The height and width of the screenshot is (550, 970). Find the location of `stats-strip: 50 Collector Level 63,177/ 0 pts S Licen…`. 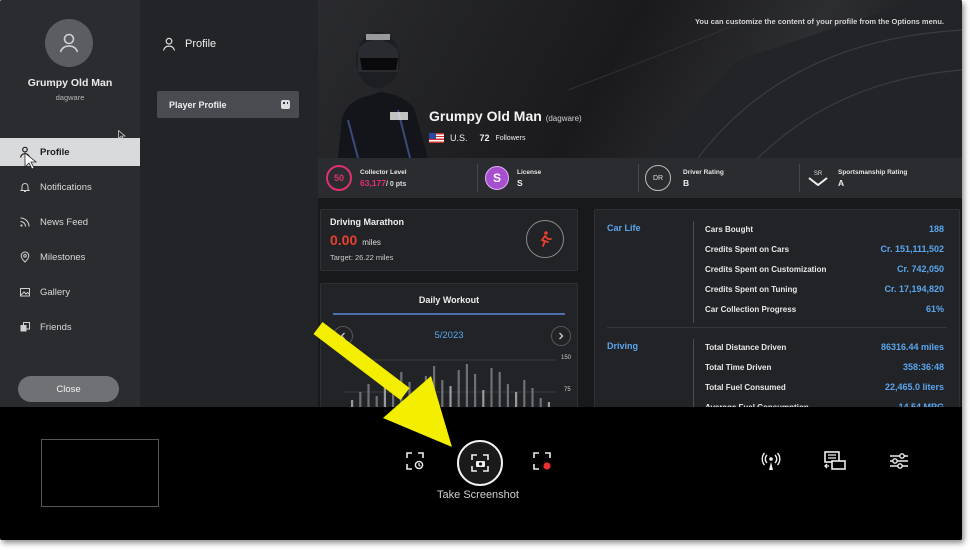

stats-strip: 50 Collector Level 63,177/ 0 pts S Licen… is located at coordinates (640, 178).